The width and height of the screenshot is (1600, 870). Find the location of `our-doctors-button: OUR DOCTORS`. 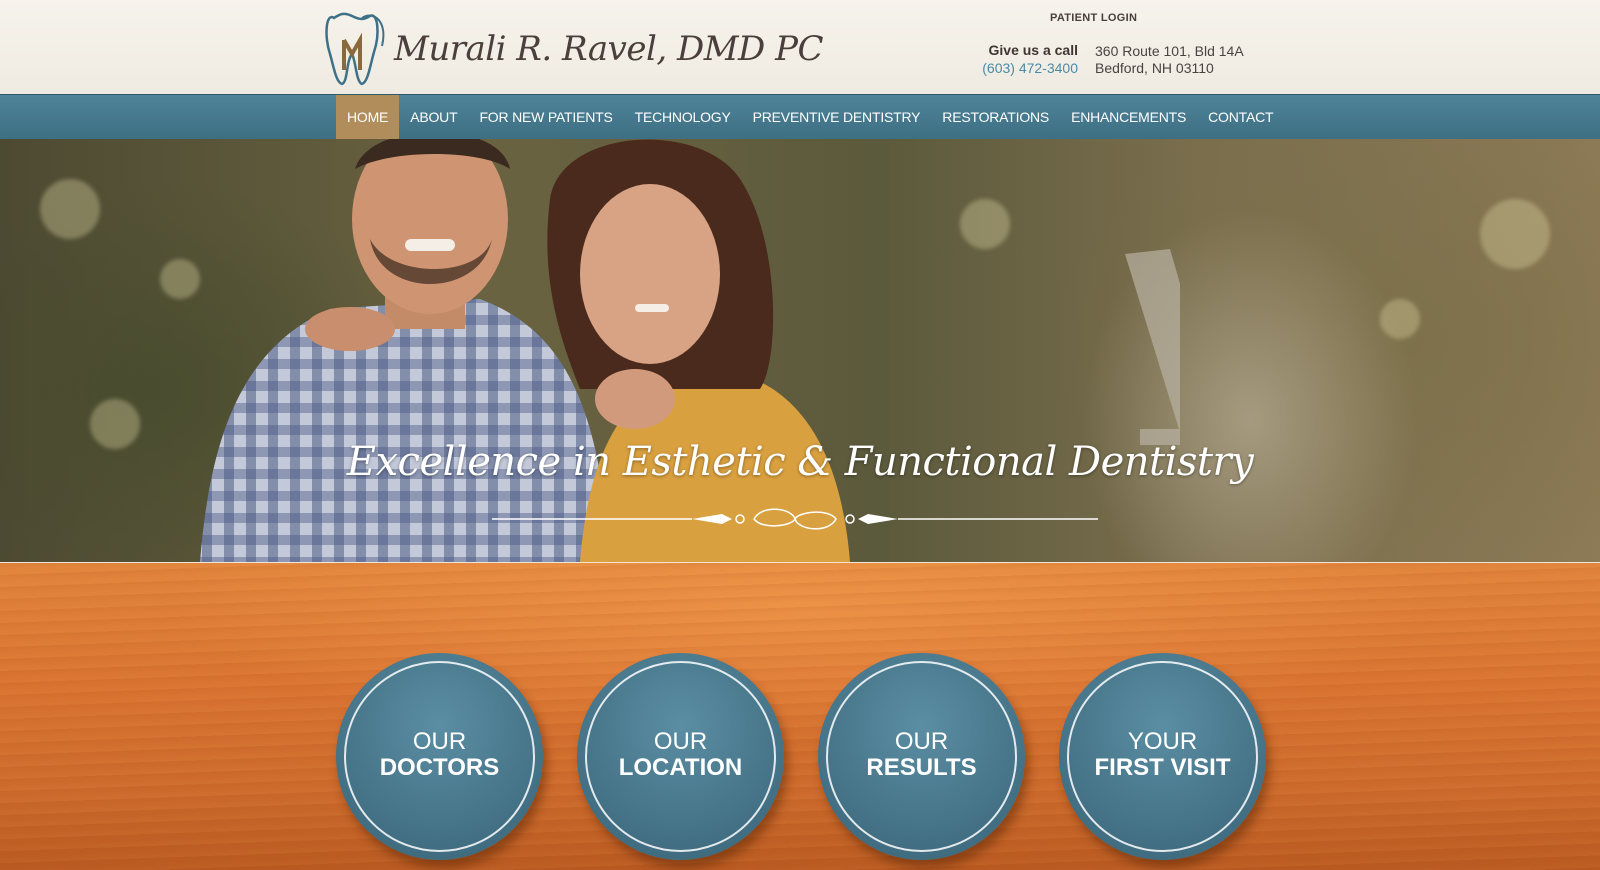

our-doctors-button: OUR DOCTORS is located at coordinates (439, 756).